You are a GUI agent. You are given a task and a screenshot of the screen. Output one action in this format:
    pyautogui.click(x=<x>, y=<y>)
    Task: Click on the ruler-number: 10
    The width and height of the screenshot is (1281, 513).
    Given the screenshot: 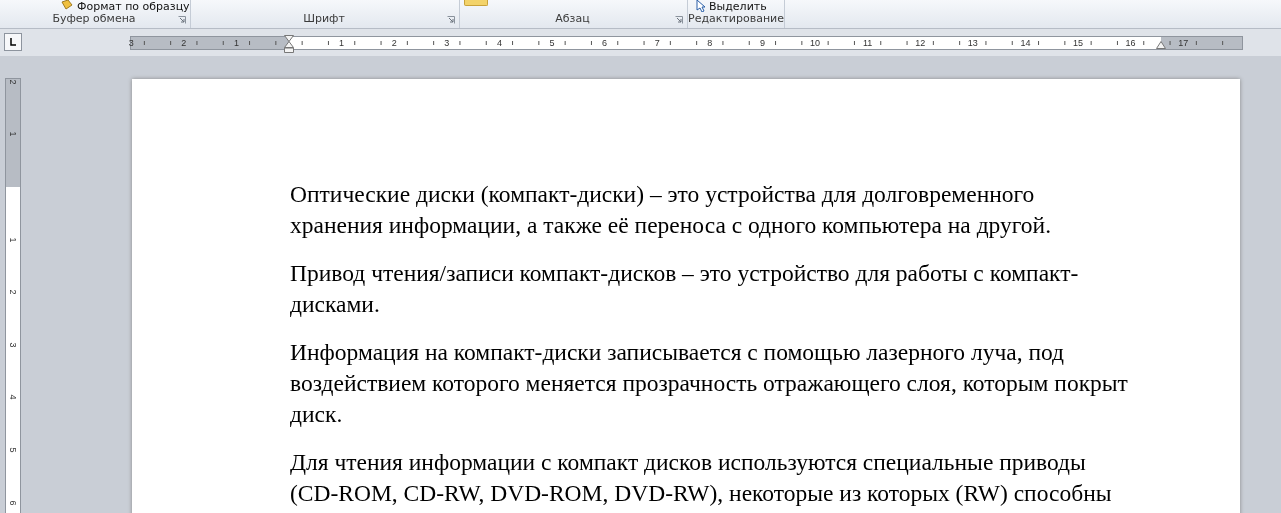 What is the action you would take?
    pyautogui.click(x=815, y=43)
    